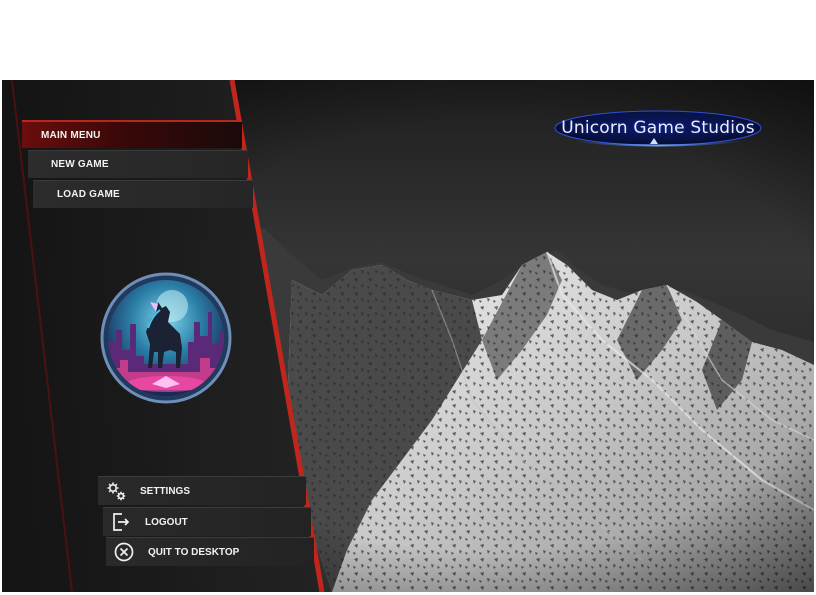 The image size is (816, 595). Describe the element at coordinates (138, 164) in the screenshot. I see `new-game-button: NEW GAME` at that location.